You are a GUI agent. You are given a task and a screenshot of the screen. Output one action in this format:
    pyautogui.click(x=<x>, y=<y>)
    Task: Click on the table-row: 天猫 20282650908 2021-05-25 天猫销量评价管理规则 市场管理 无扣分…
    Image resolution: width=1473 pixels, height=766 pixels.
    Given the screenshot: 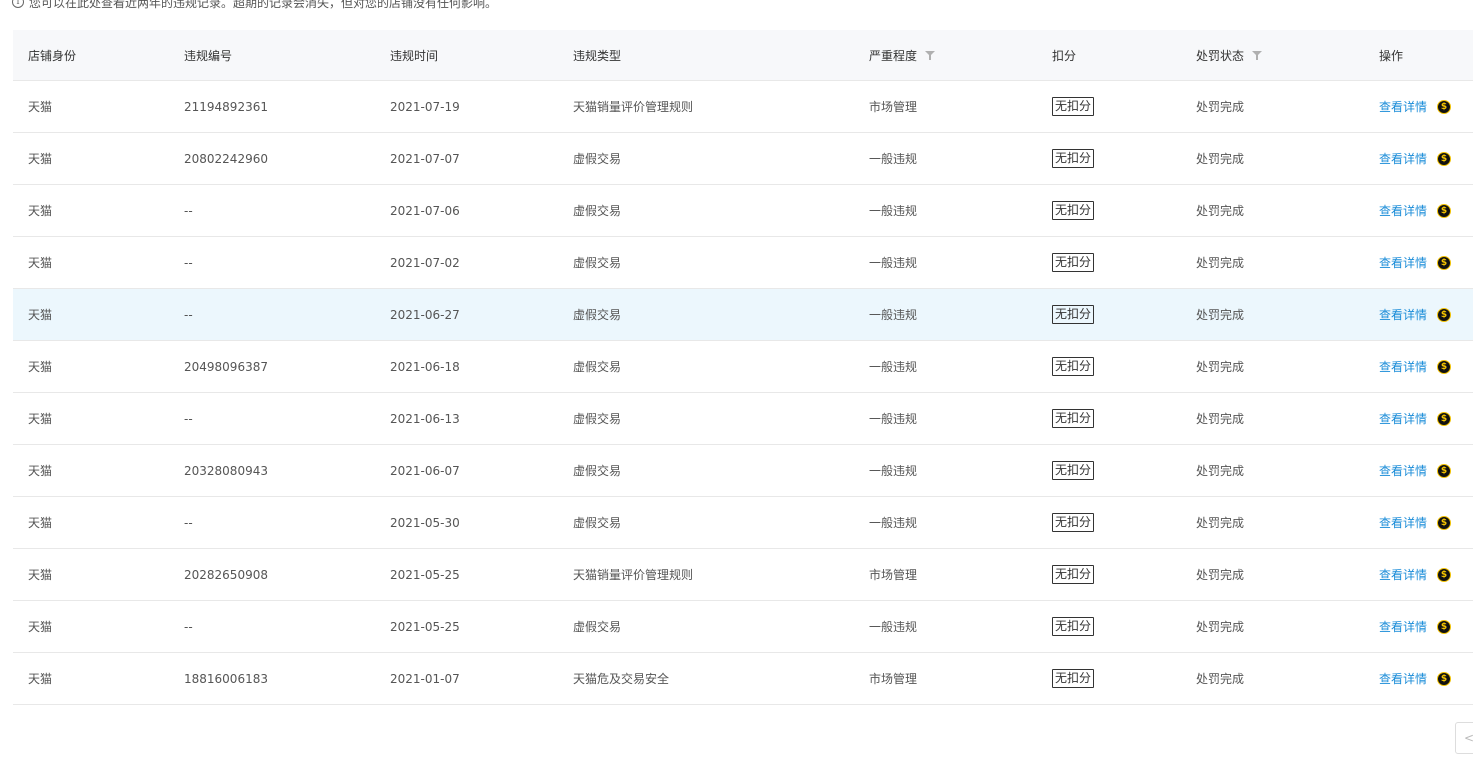 What is the action you would take?
    pyautogui.click(x=743, y=575)
    